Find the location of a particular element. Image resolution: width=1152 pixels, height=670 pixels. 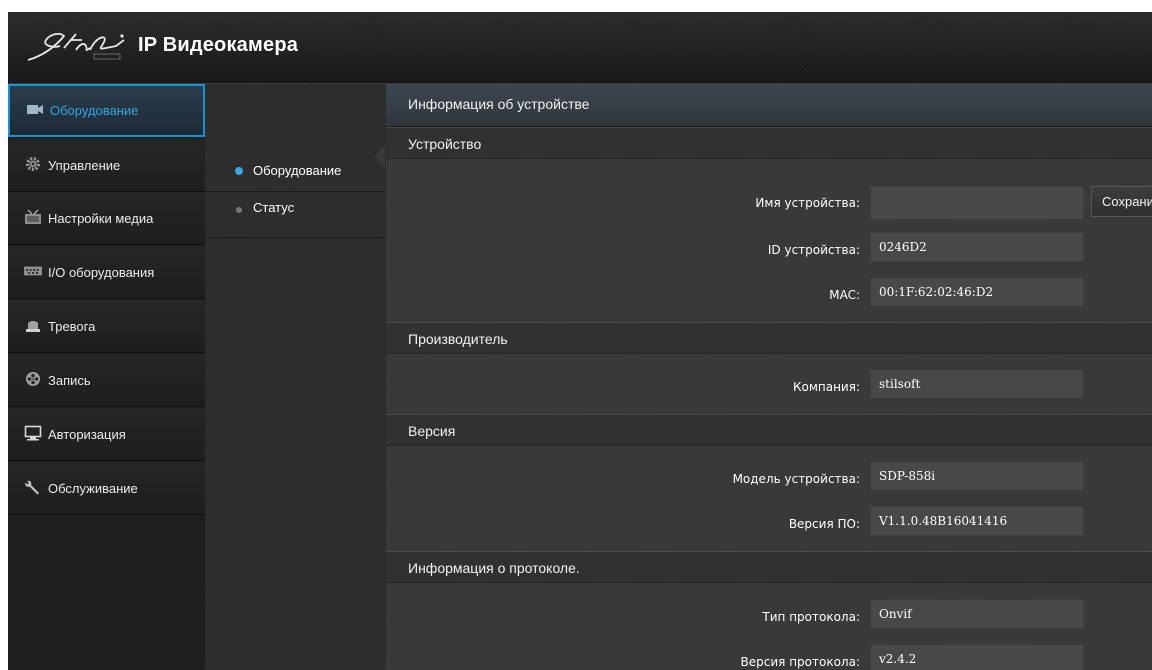

sidebar-item-maintenance: Обслуживание is located at coordinates (106, 488).